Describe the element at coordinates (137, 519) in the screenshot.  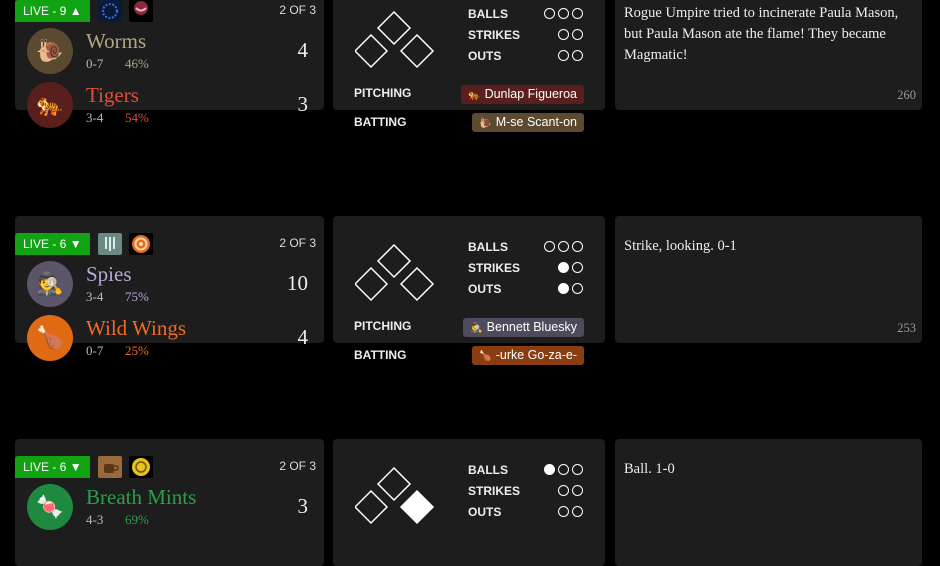
I see `away-team-win-pct: 69%` at that location.